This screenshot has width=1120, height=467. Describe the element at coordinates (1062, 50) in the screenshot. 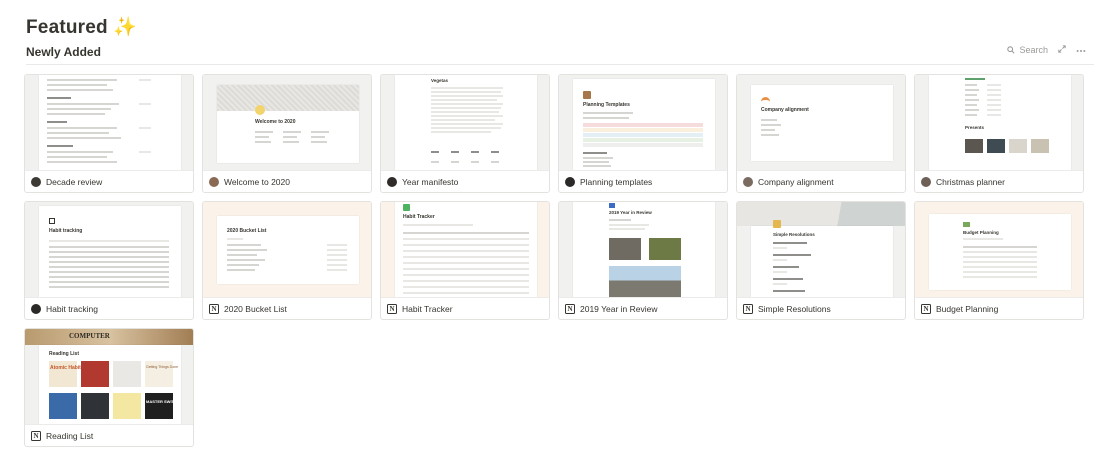

I see `expand-icon` at that location.